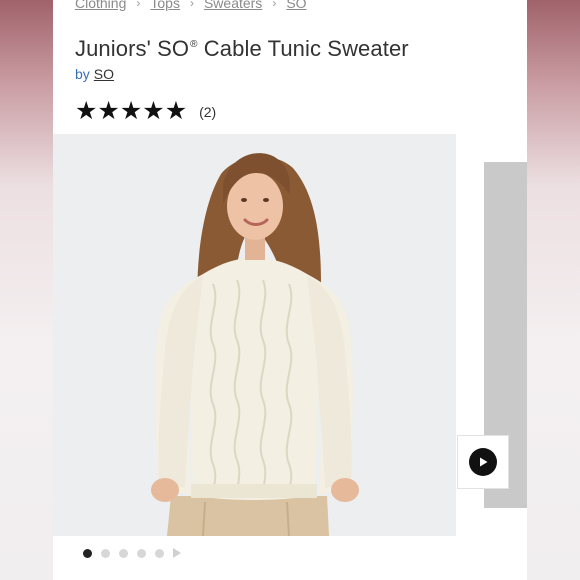 The width and height of the screenshot is (580, 580). I want to click on play-video-button, so click(483, 462).